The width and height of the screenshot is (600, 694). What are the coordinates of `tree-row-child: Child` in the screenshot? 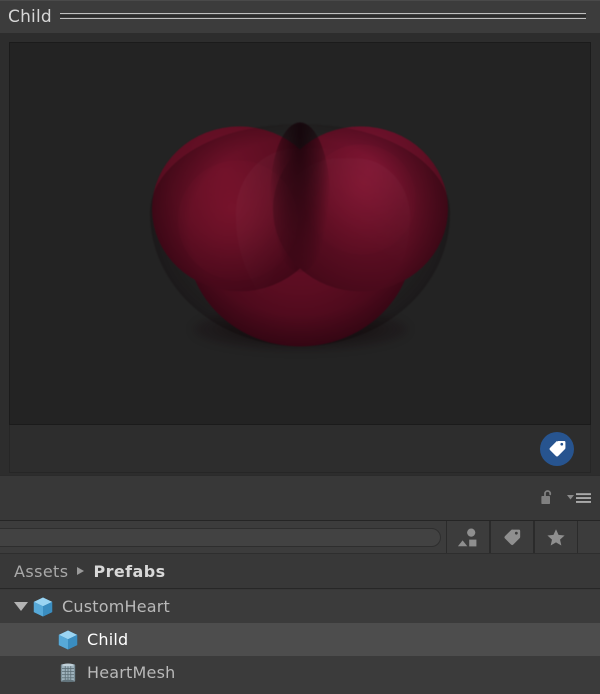 It's located at (300, 639).